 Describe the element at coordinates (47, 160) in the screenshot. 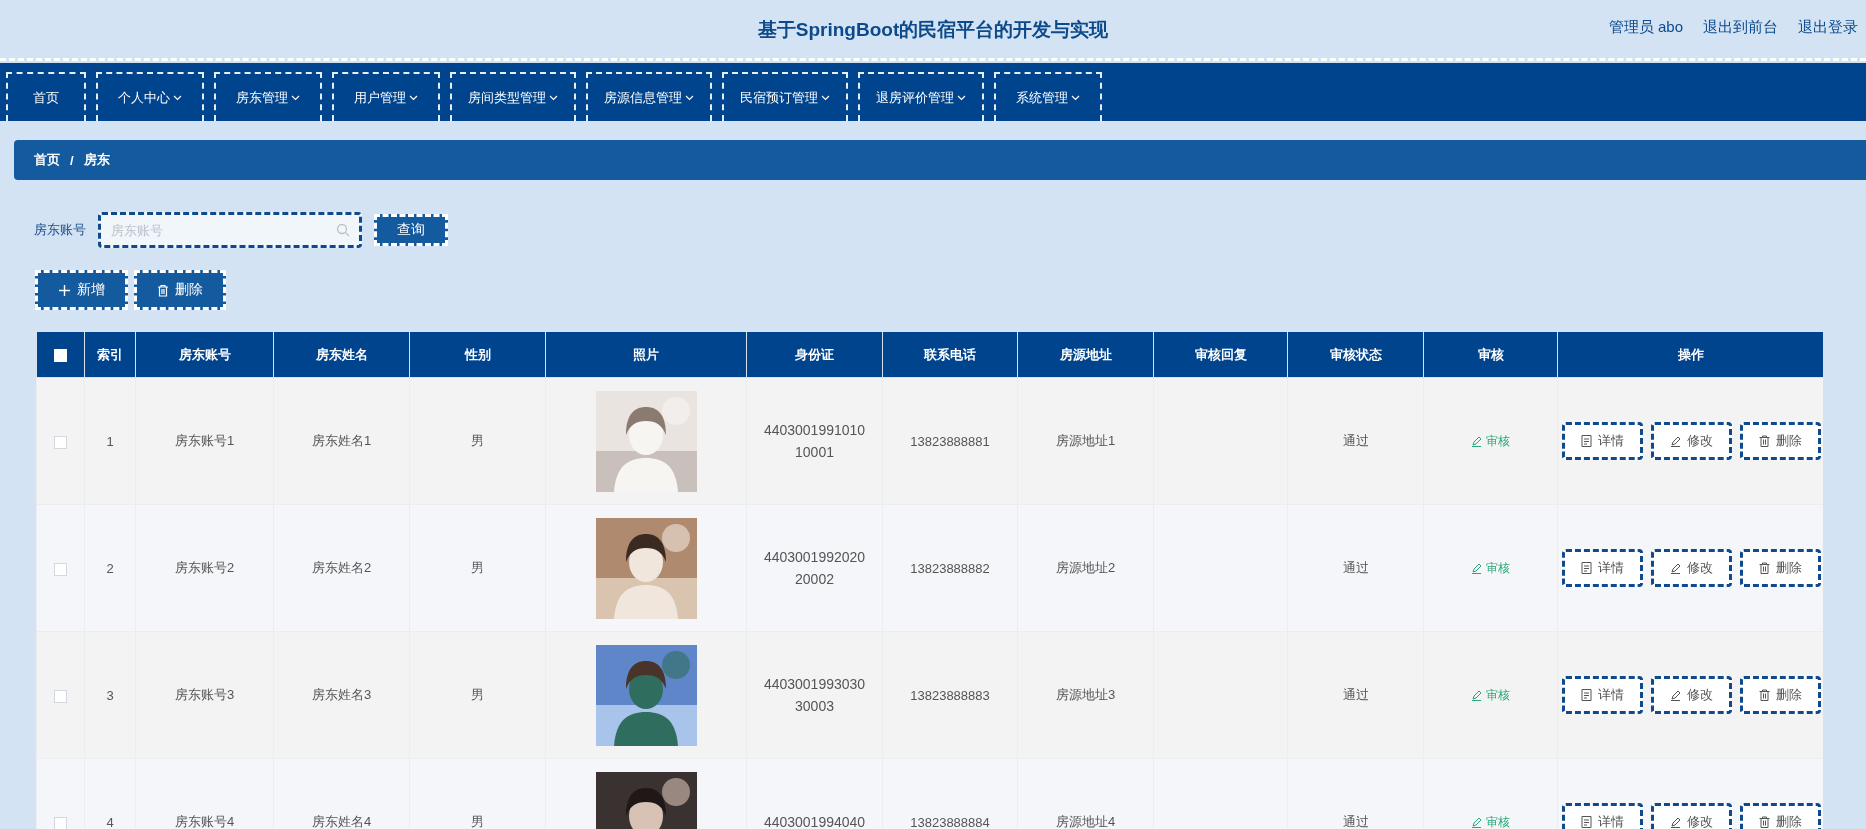

I see `breadcrumb-item: 首页` at that location.